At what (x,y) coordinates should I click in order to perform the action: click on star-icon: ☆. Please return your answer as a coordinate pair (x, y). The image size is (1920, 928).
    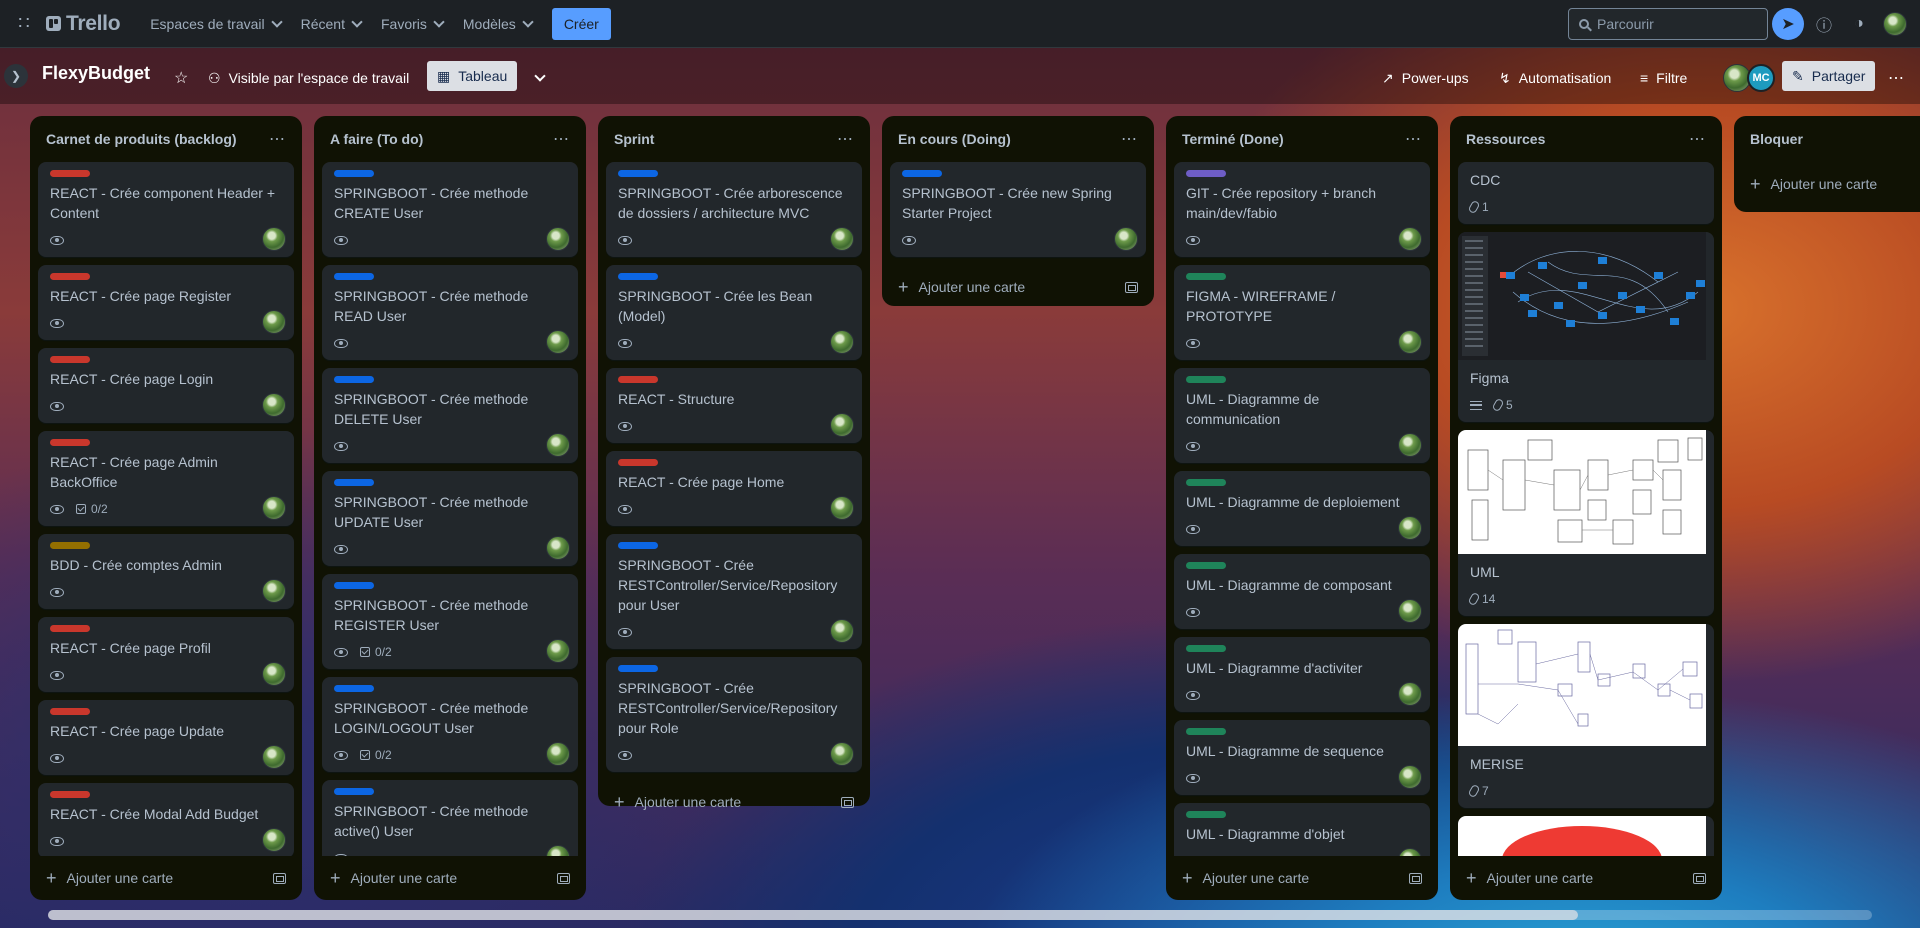
    Looking at the image, I should click on (181, 78).